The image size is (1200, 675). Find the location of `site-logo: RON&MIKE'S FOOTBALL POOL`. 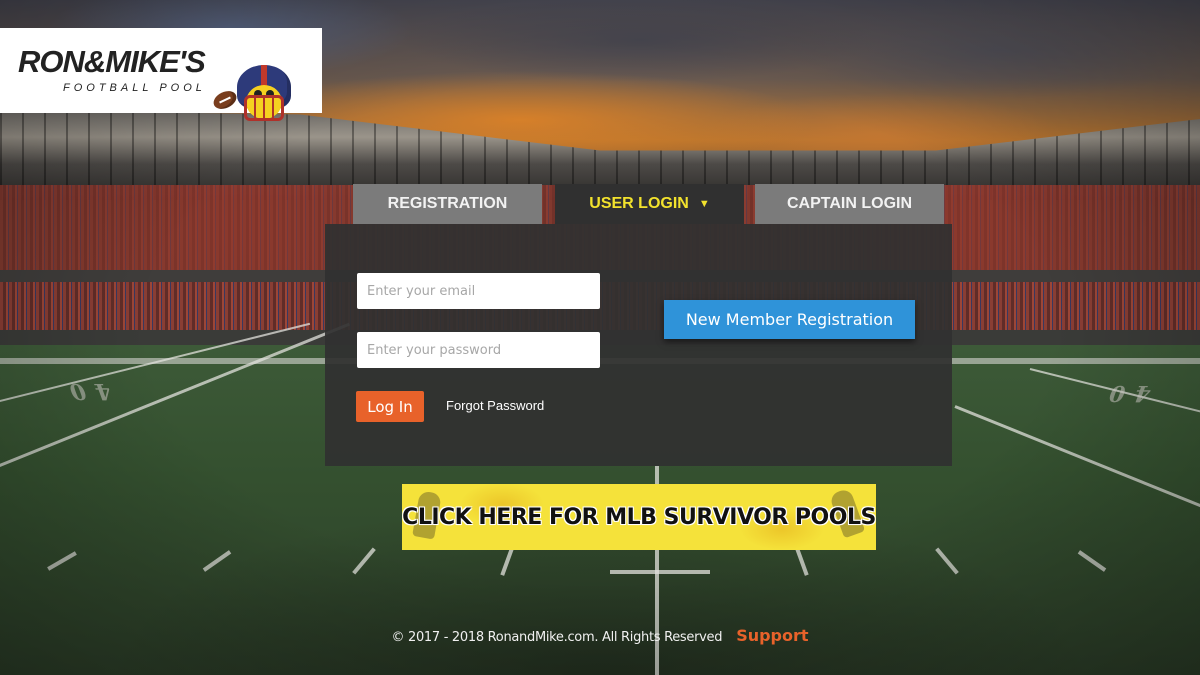

site-logo: RON&MIKE'S FOOTBALL POOL is located at coordinates (161, 74).